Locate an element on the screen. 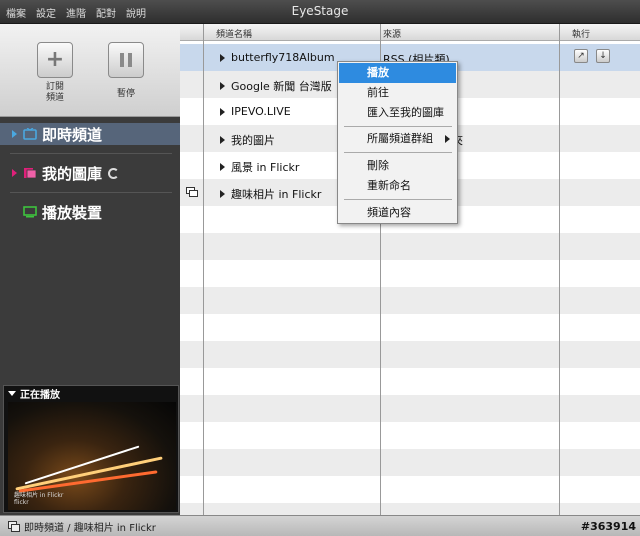 The height and width of the screenshot is (536, 640). monitor-icon is located at coordinates (30, 212).